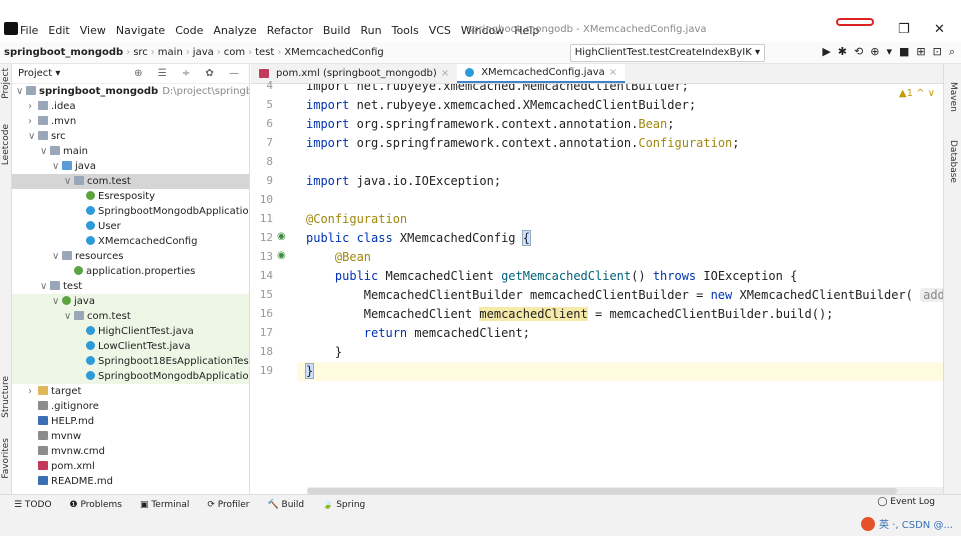  Describe the element at coordinates (371, 30) in the screenshot. I see `menu-run: Run` at that location.